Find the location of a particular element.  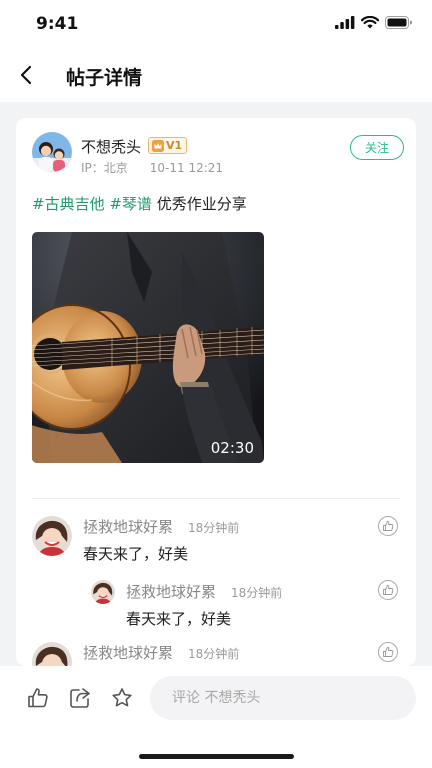

like-button is located at coordinates (38, 698).